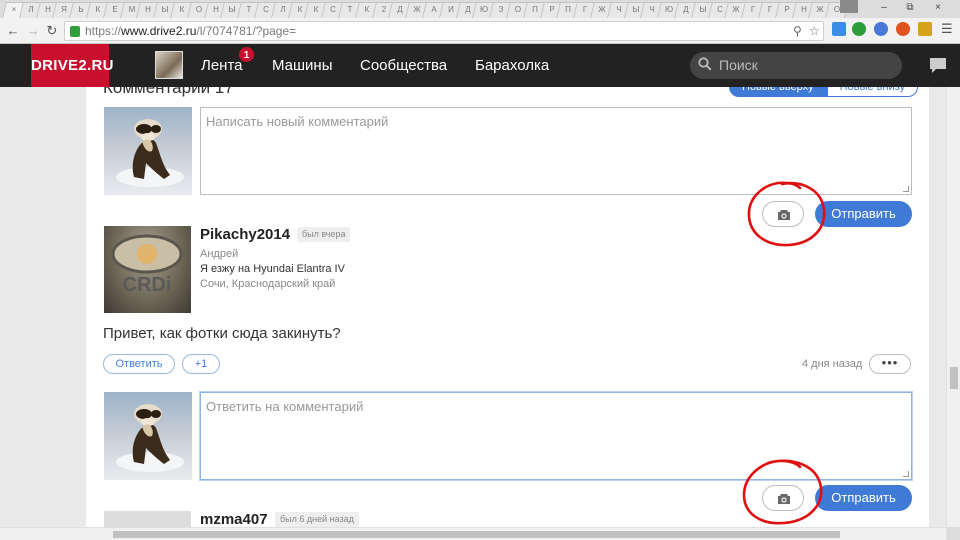  I want to click on horizontal-scrollbar, so click(473, 533).